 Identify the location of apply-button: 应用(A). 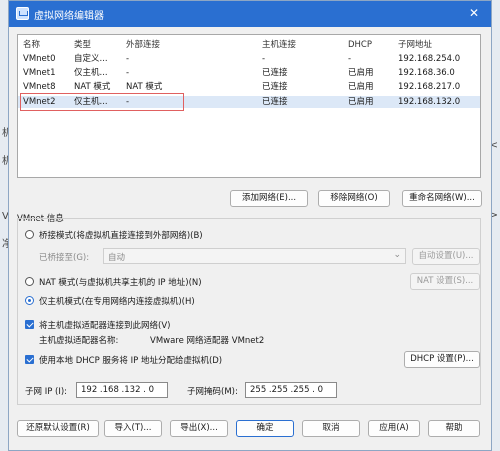
(394, 428).